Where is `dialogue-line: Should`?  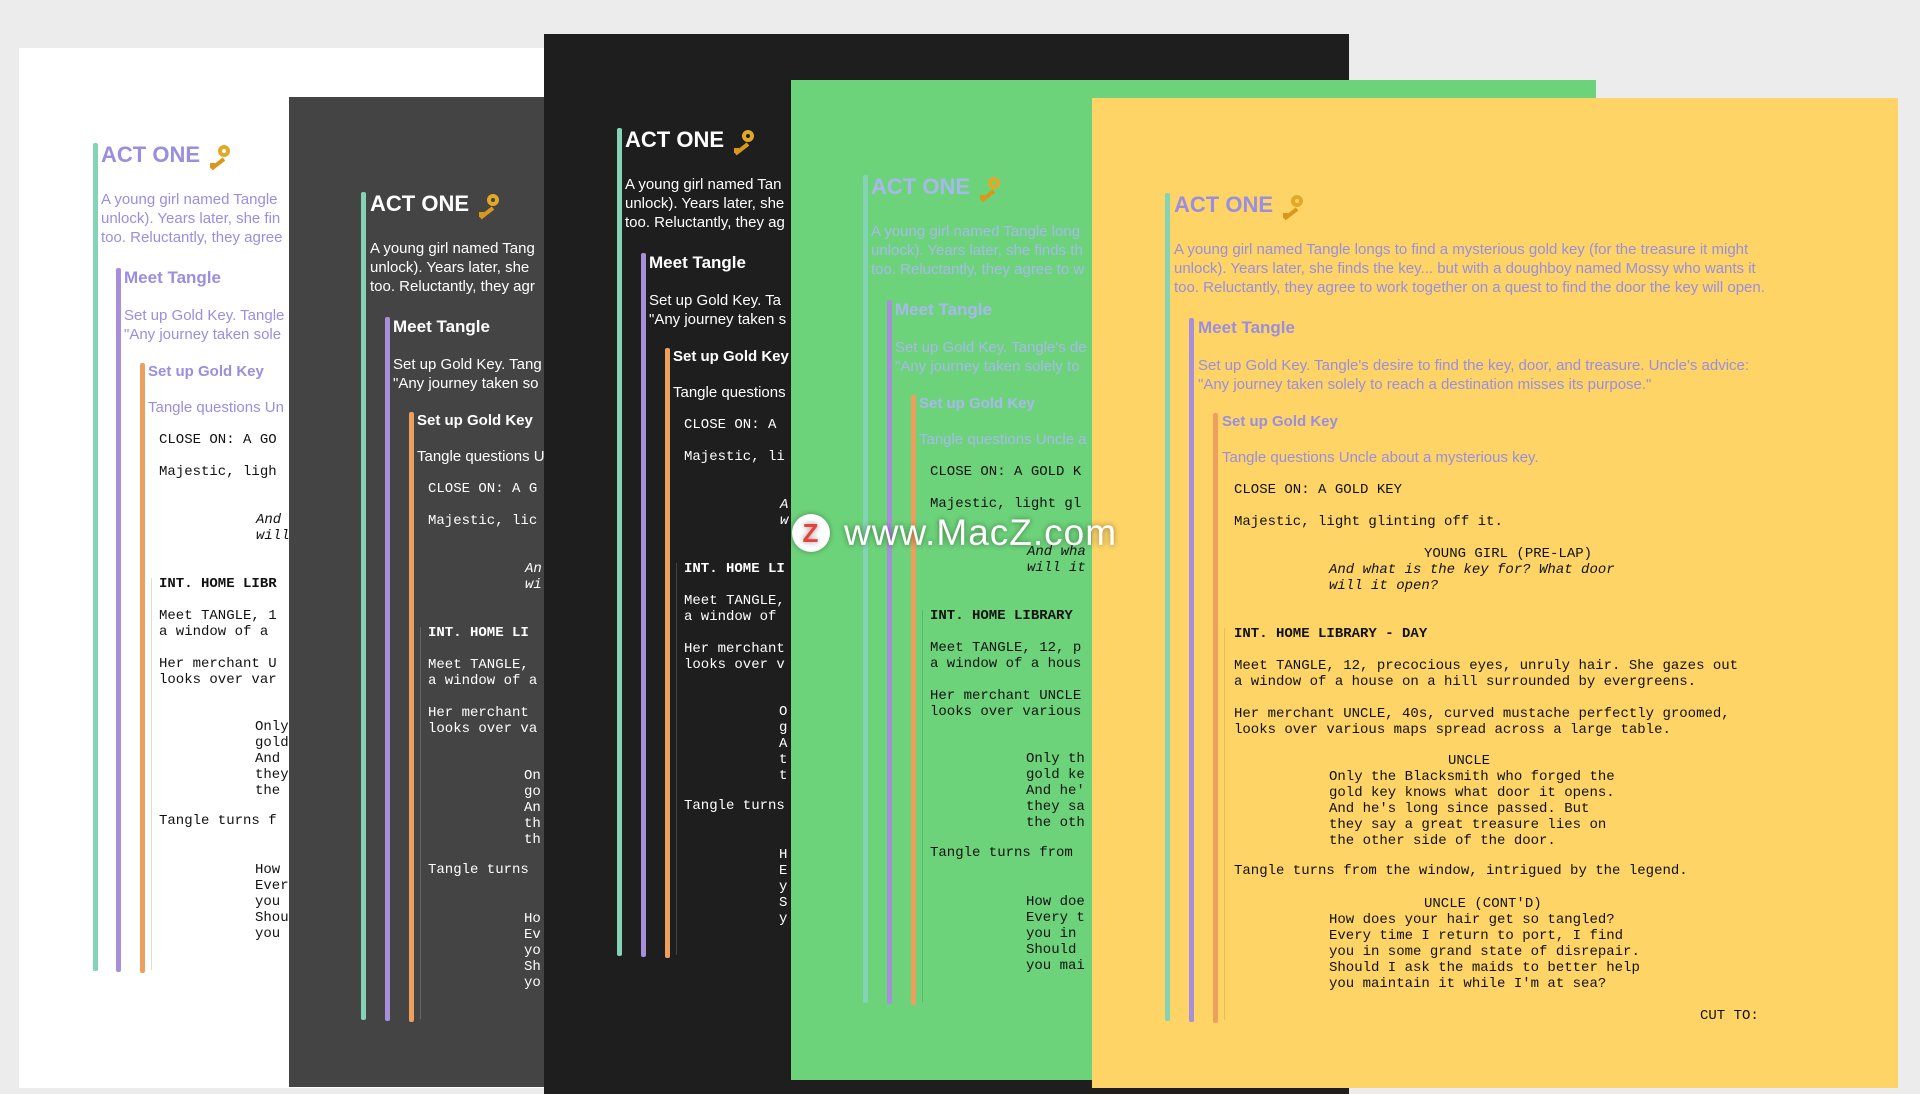
dialogue-line: Should is located at coordinates (1051, 950).